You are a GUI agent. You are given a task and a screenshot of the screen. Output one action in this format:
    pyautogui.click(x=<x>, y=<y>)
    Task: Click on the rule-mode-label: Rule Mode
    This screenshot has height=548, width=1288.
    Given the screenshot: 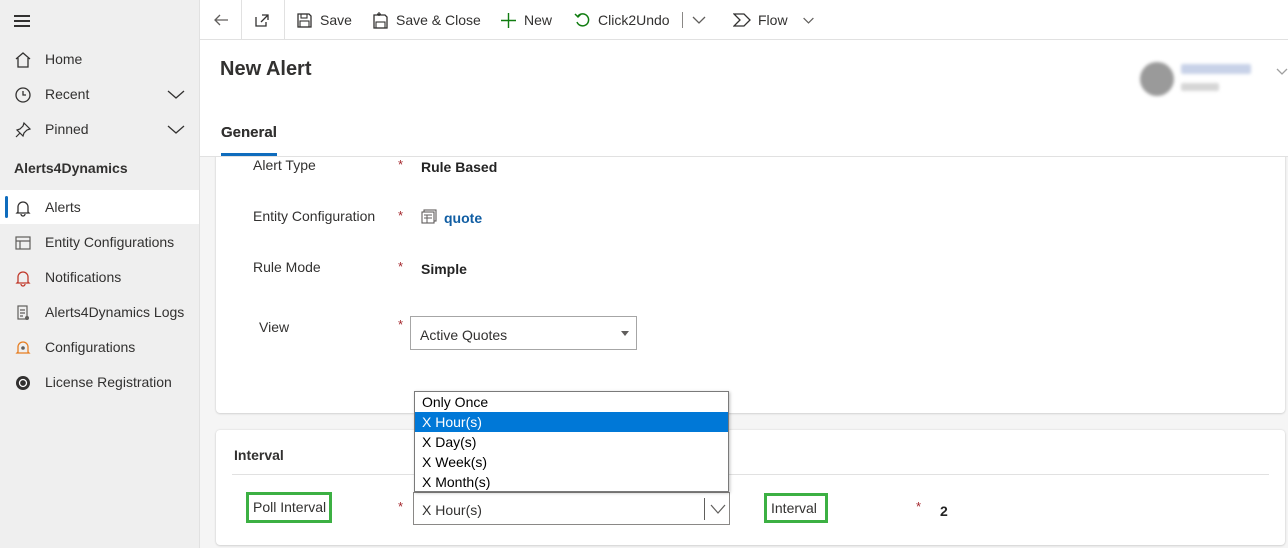 What is the action you would take?
    pyautogui.click(x=287, y=267)
    